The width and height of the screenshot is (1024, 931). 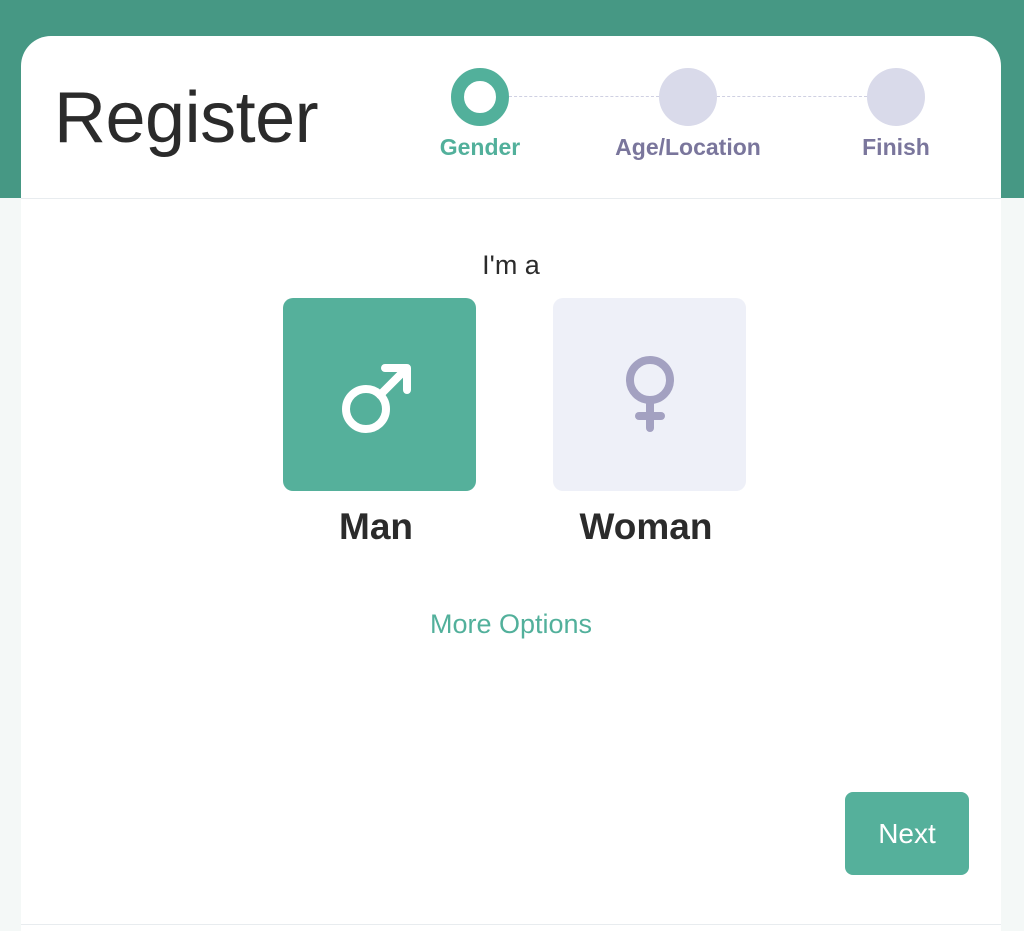 What do you see at coordinates (511, 624) in the screenshot?
I see `more-options-link: More Options` at bounding box center [511, 624].